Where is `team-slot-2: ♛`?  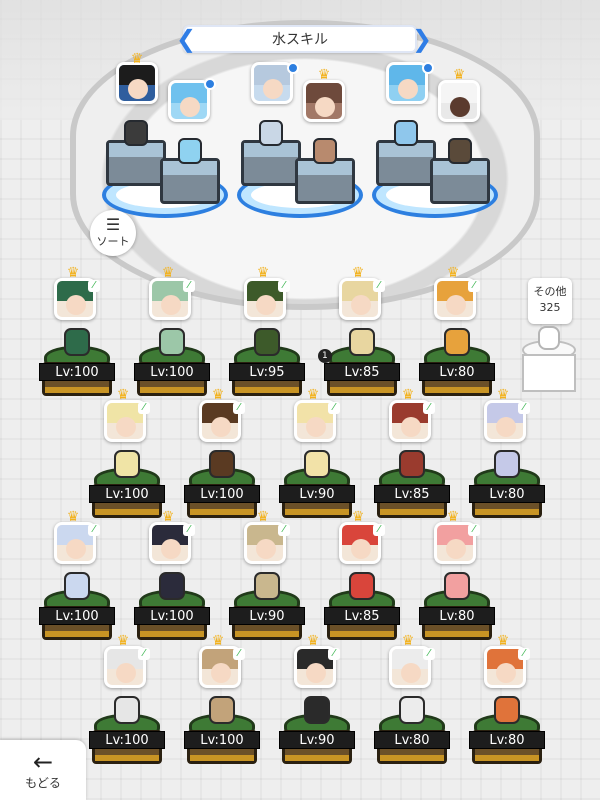 team-slot-2: ♛ is located at coordinates (300, 142).